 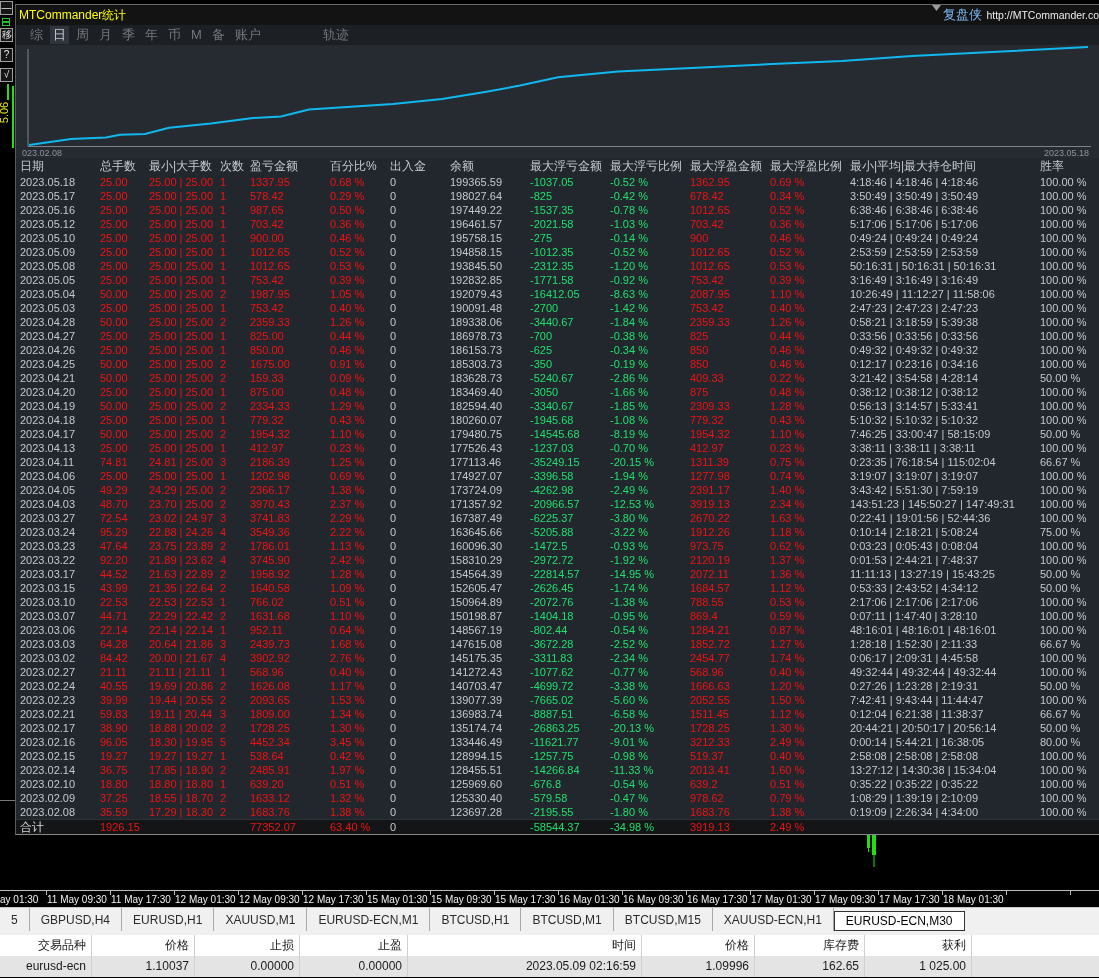 What do you see at coordinates (476, 420) in the screenshot?
I see `table-cell-text: 180260.07` at bounding box center [476, 420].